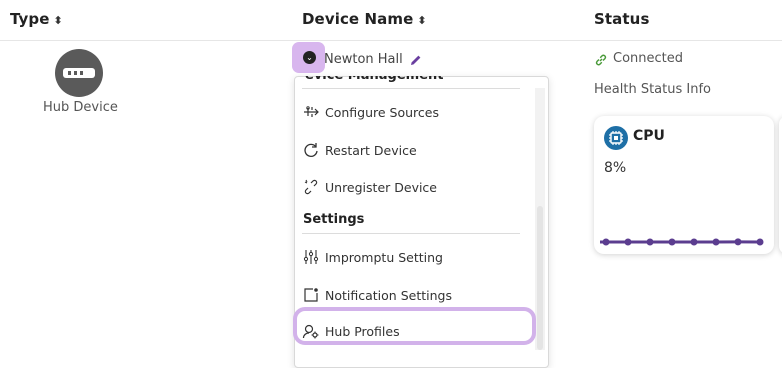 The image size is (782, 368). What do you see at coordinates (540, 278) in the screenshot?
I see `menu-scrollbar-thumb` at bounding box center [540, 278].